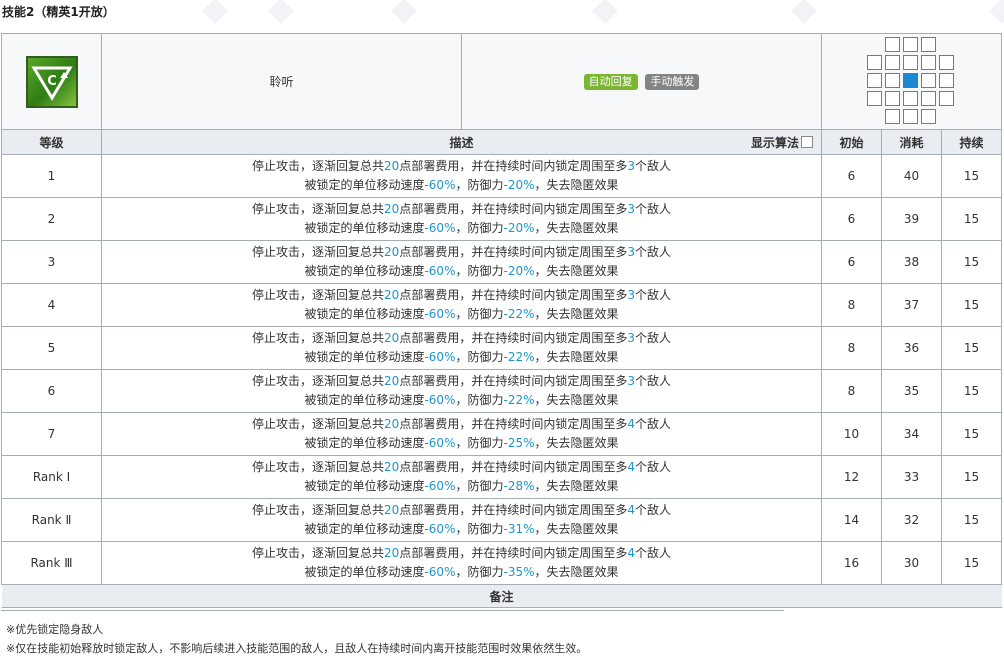  What do you see at coordinates (519, 572) in the screenshot?
I see `defense-value: -35%` at bounding box center [519, 572].